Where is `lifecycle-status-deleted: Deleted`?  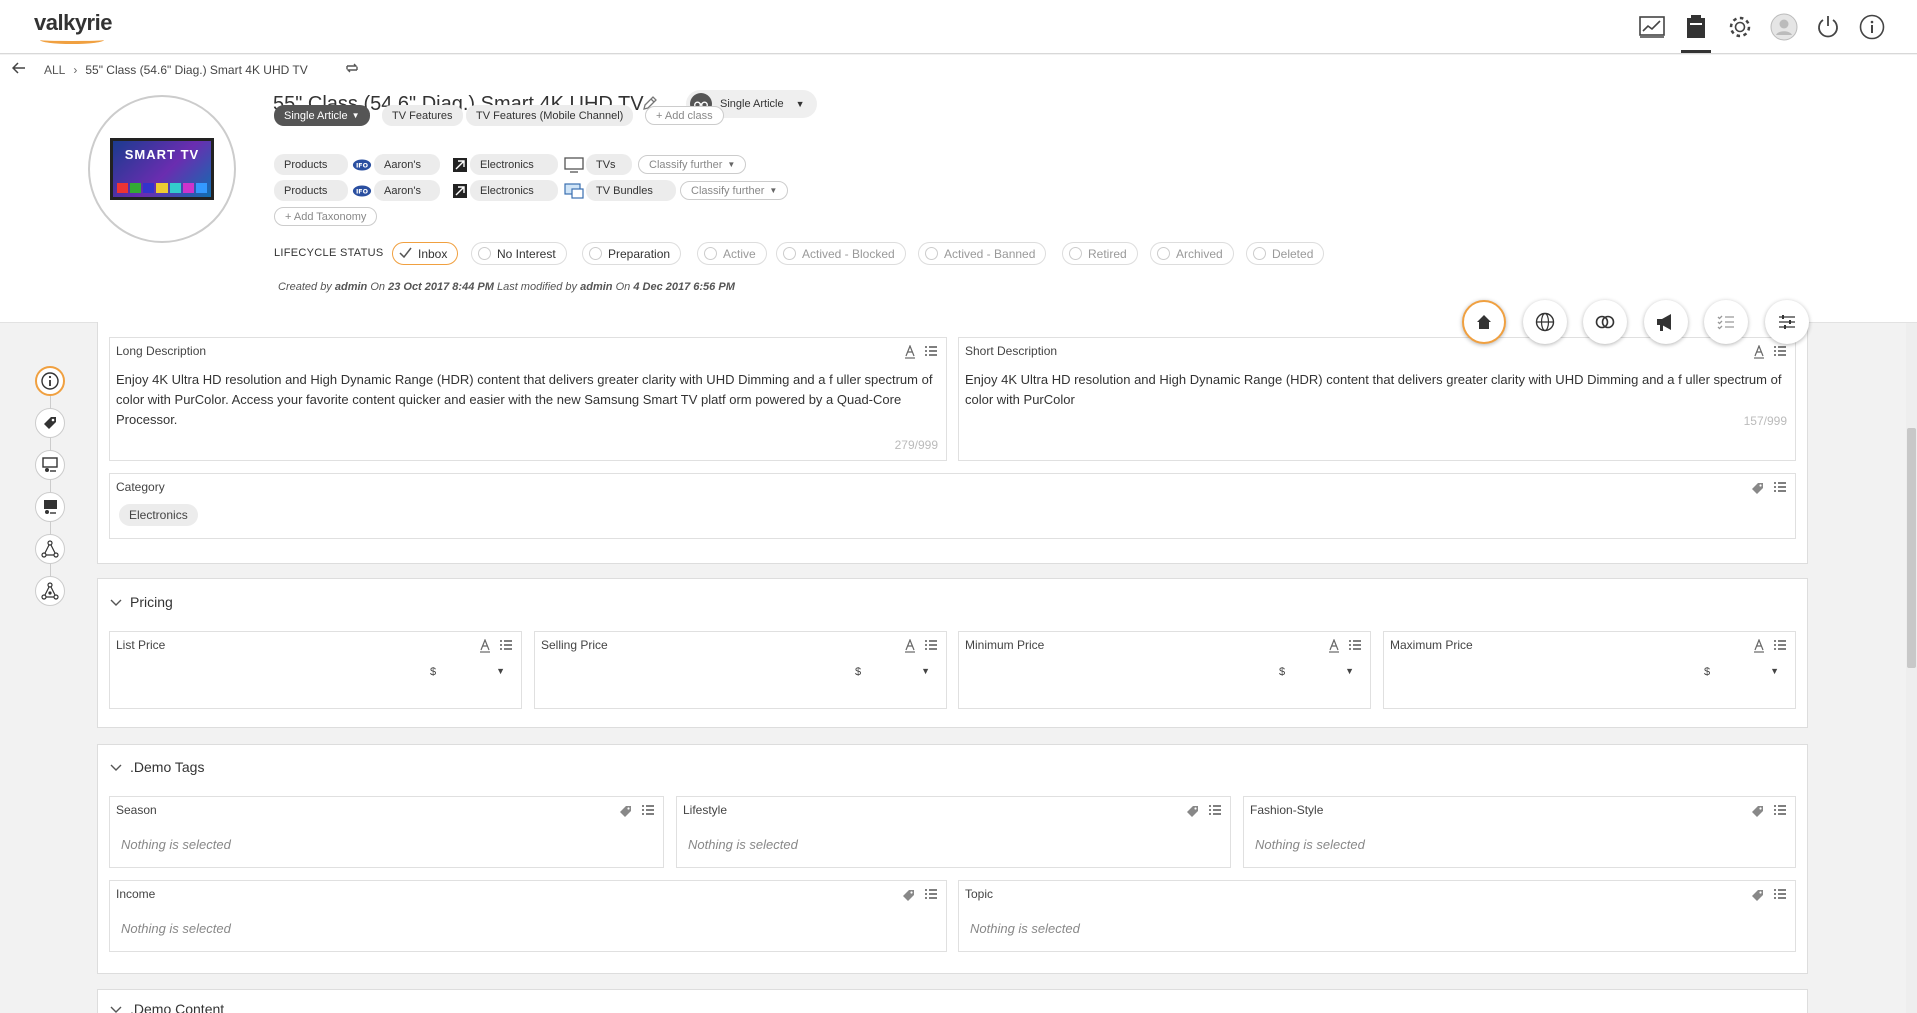
lifecycle-status-deleted: Deleted is located at coordinates (1285, 253).